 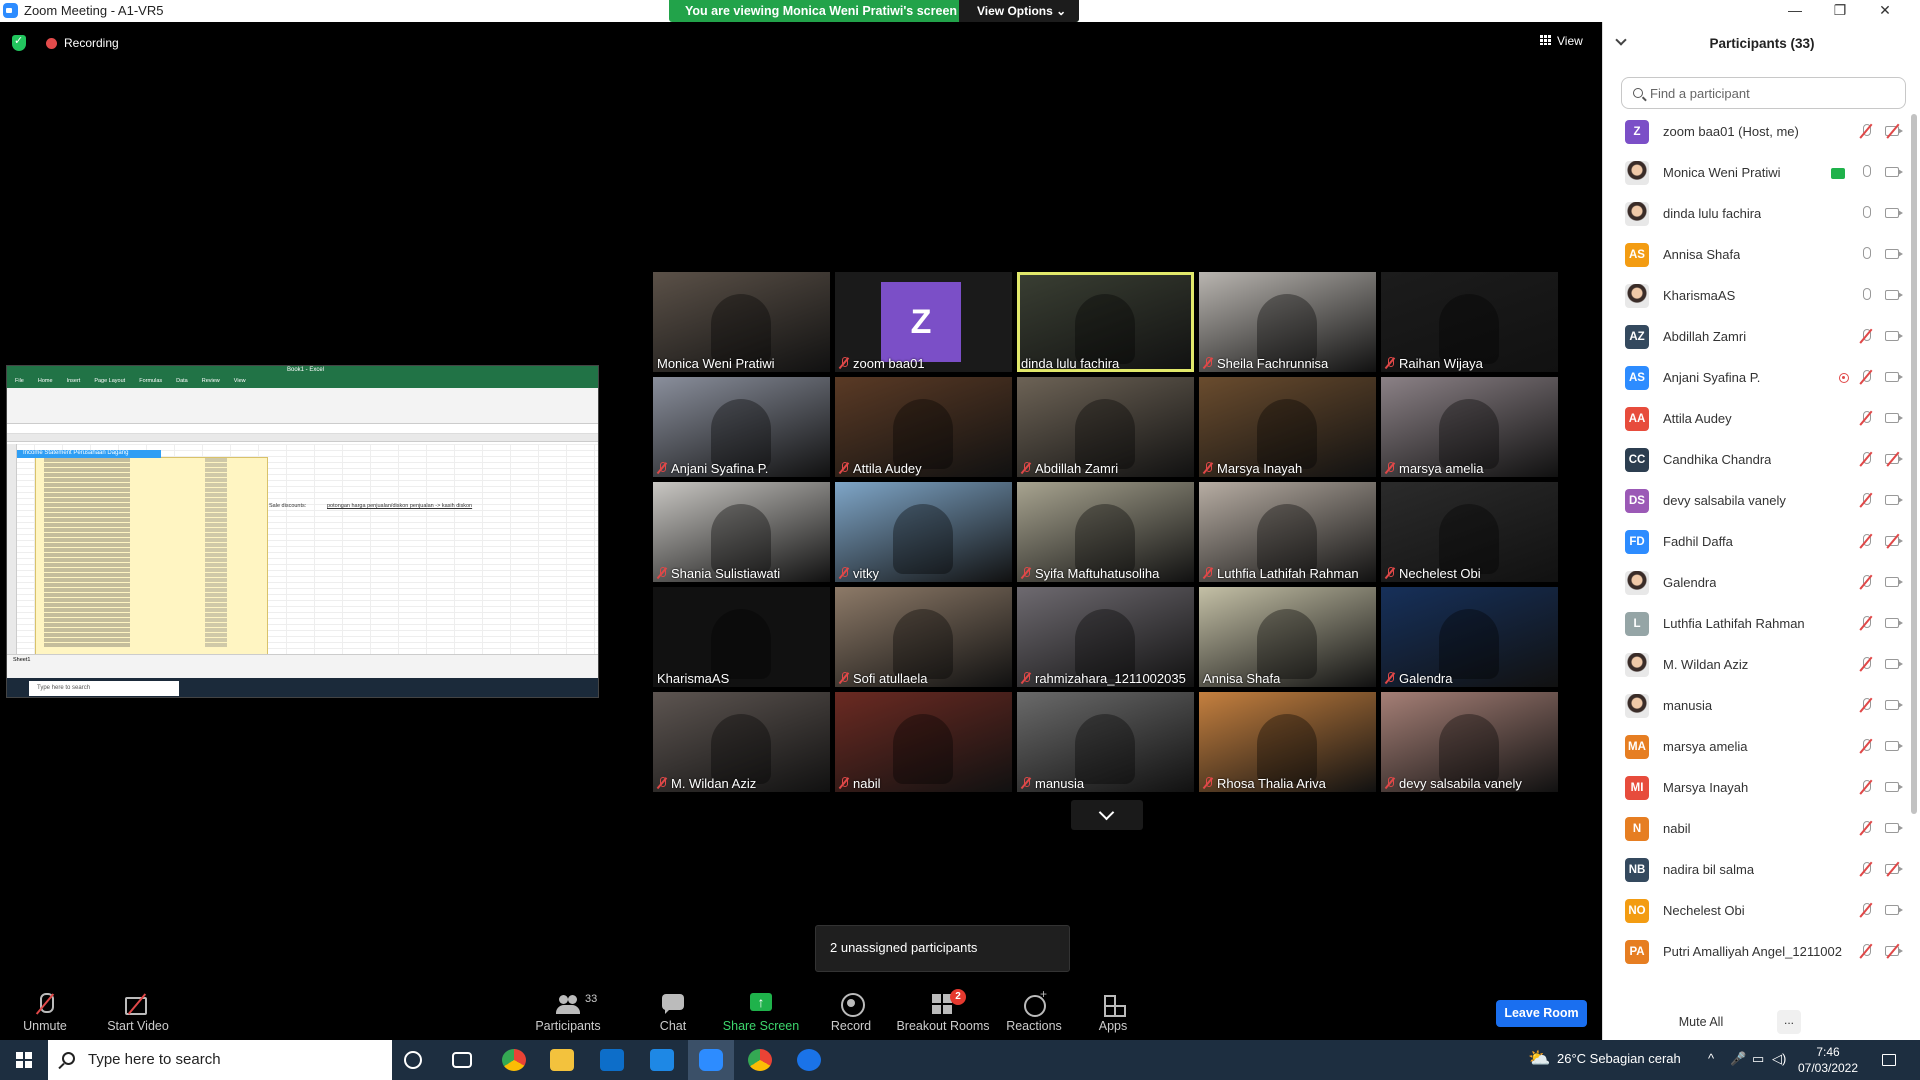 I want to click on taskbar-clock: 7:46 07/03/2022, so click(x=1828, y=1060).